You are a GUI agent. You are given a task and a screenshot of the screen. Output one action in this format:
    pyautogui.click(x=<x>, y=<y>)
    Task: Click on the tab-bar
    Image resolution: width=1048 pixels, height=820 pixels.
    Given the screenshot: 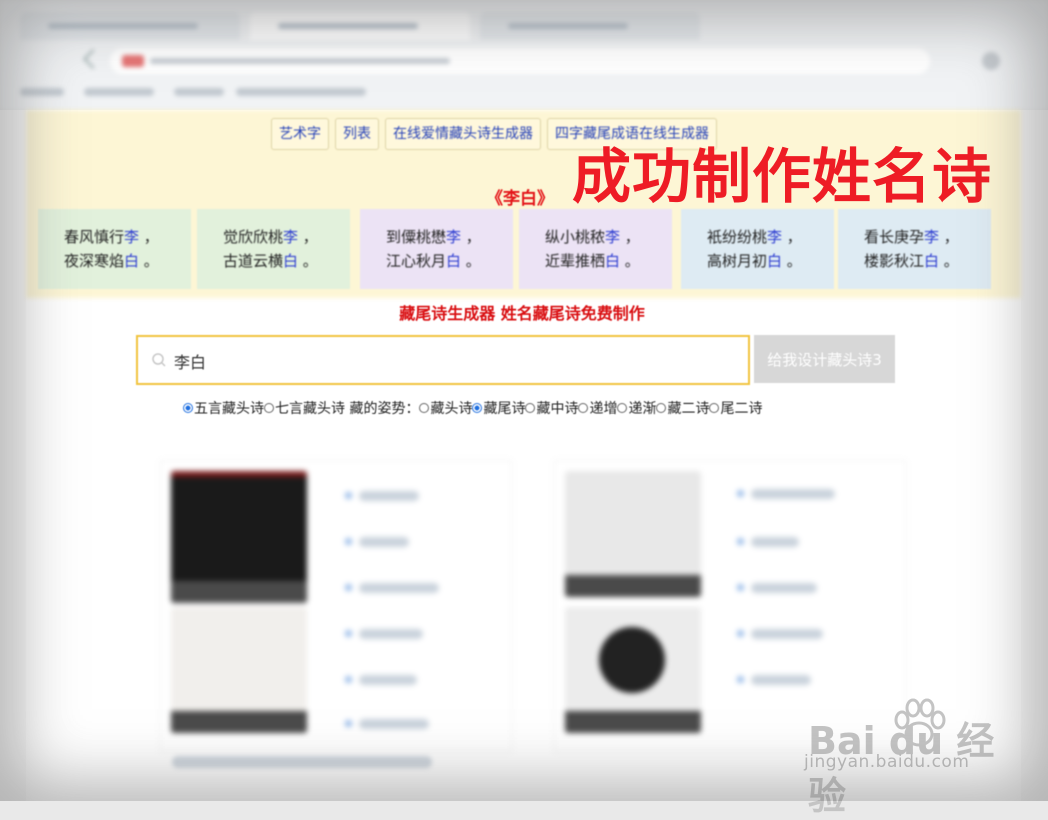 What is the action you would take?
    pyautogui.click(x=510, y=26)
    